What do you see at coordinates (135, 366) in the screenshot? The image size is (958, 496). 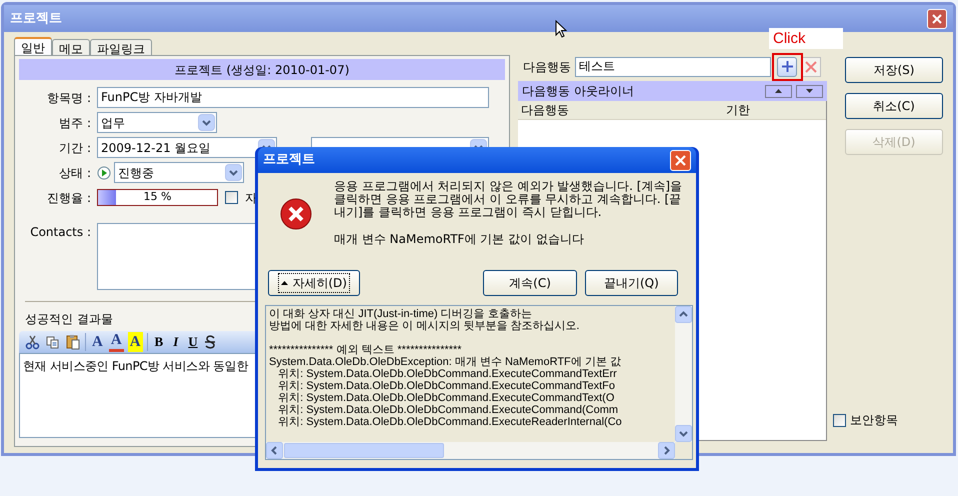 I see `editor-text: 현재 서비스중인 FunPC방 서비스와 동일한` at bounding box center [135, 366].